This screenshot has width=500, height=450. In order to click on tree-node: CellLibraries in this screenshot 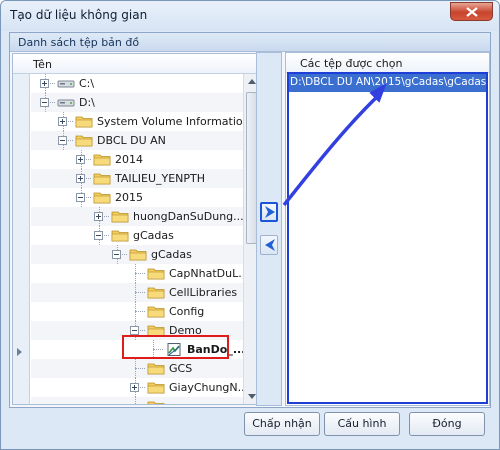, I will do `click(137, 292)`.